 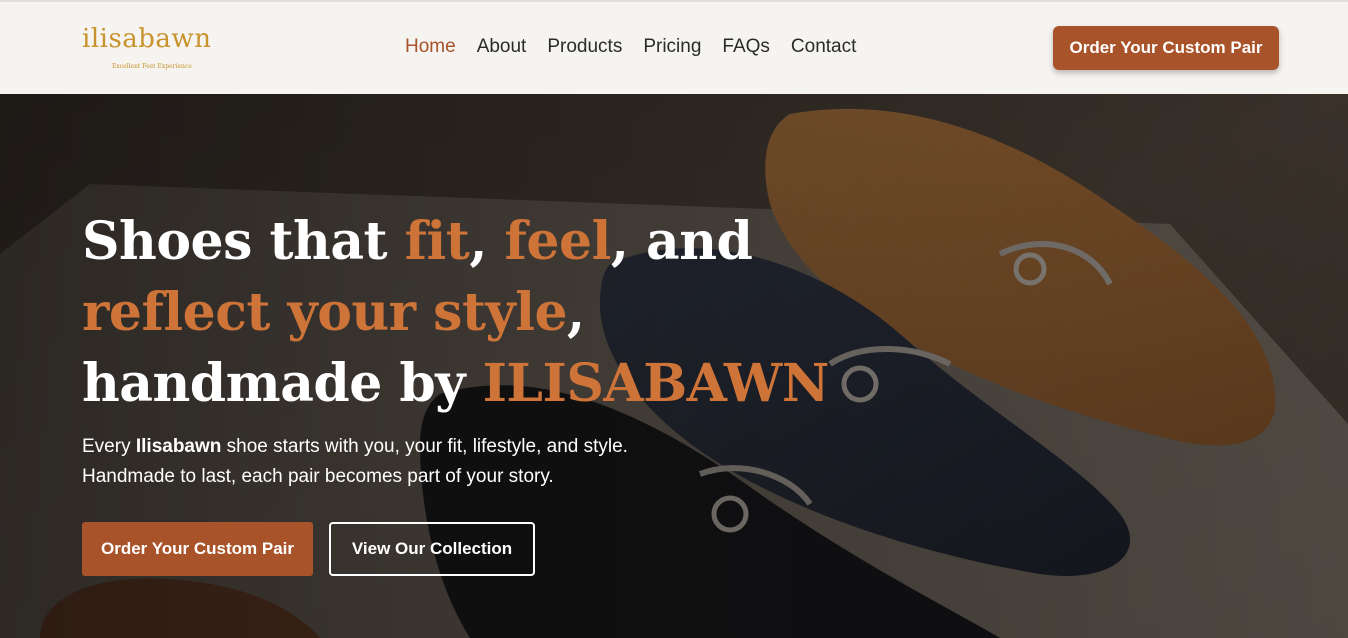 I want to click on main-nav: Home About Products Pricing FAQs Contact, so click(x=630, y=47).